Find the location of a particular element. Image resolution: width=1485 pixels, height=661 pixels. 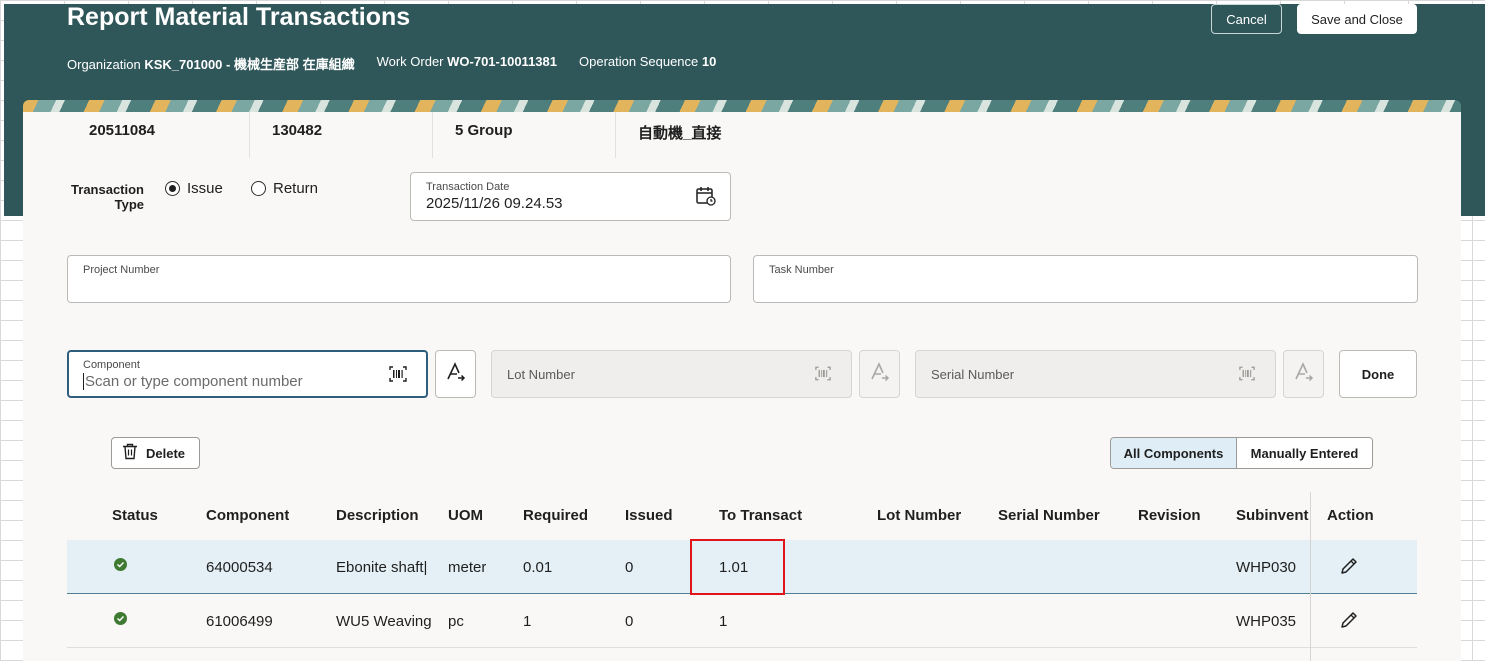

page-title: Report Material Transactions is located at coordinates (239, 17).